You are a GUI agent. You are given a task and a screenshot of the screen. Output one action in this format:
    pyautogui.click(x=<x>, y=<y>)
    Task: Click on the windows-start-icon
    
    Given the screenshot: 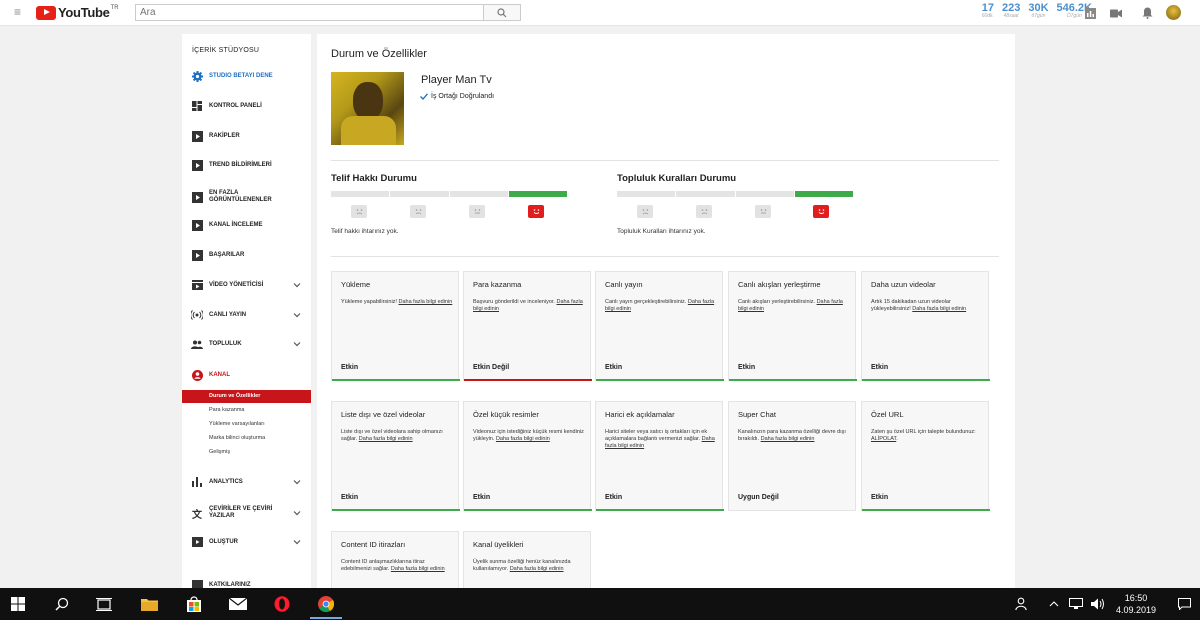 What is the action you would take?
    pyautogui.click(x=18, y=604)
    